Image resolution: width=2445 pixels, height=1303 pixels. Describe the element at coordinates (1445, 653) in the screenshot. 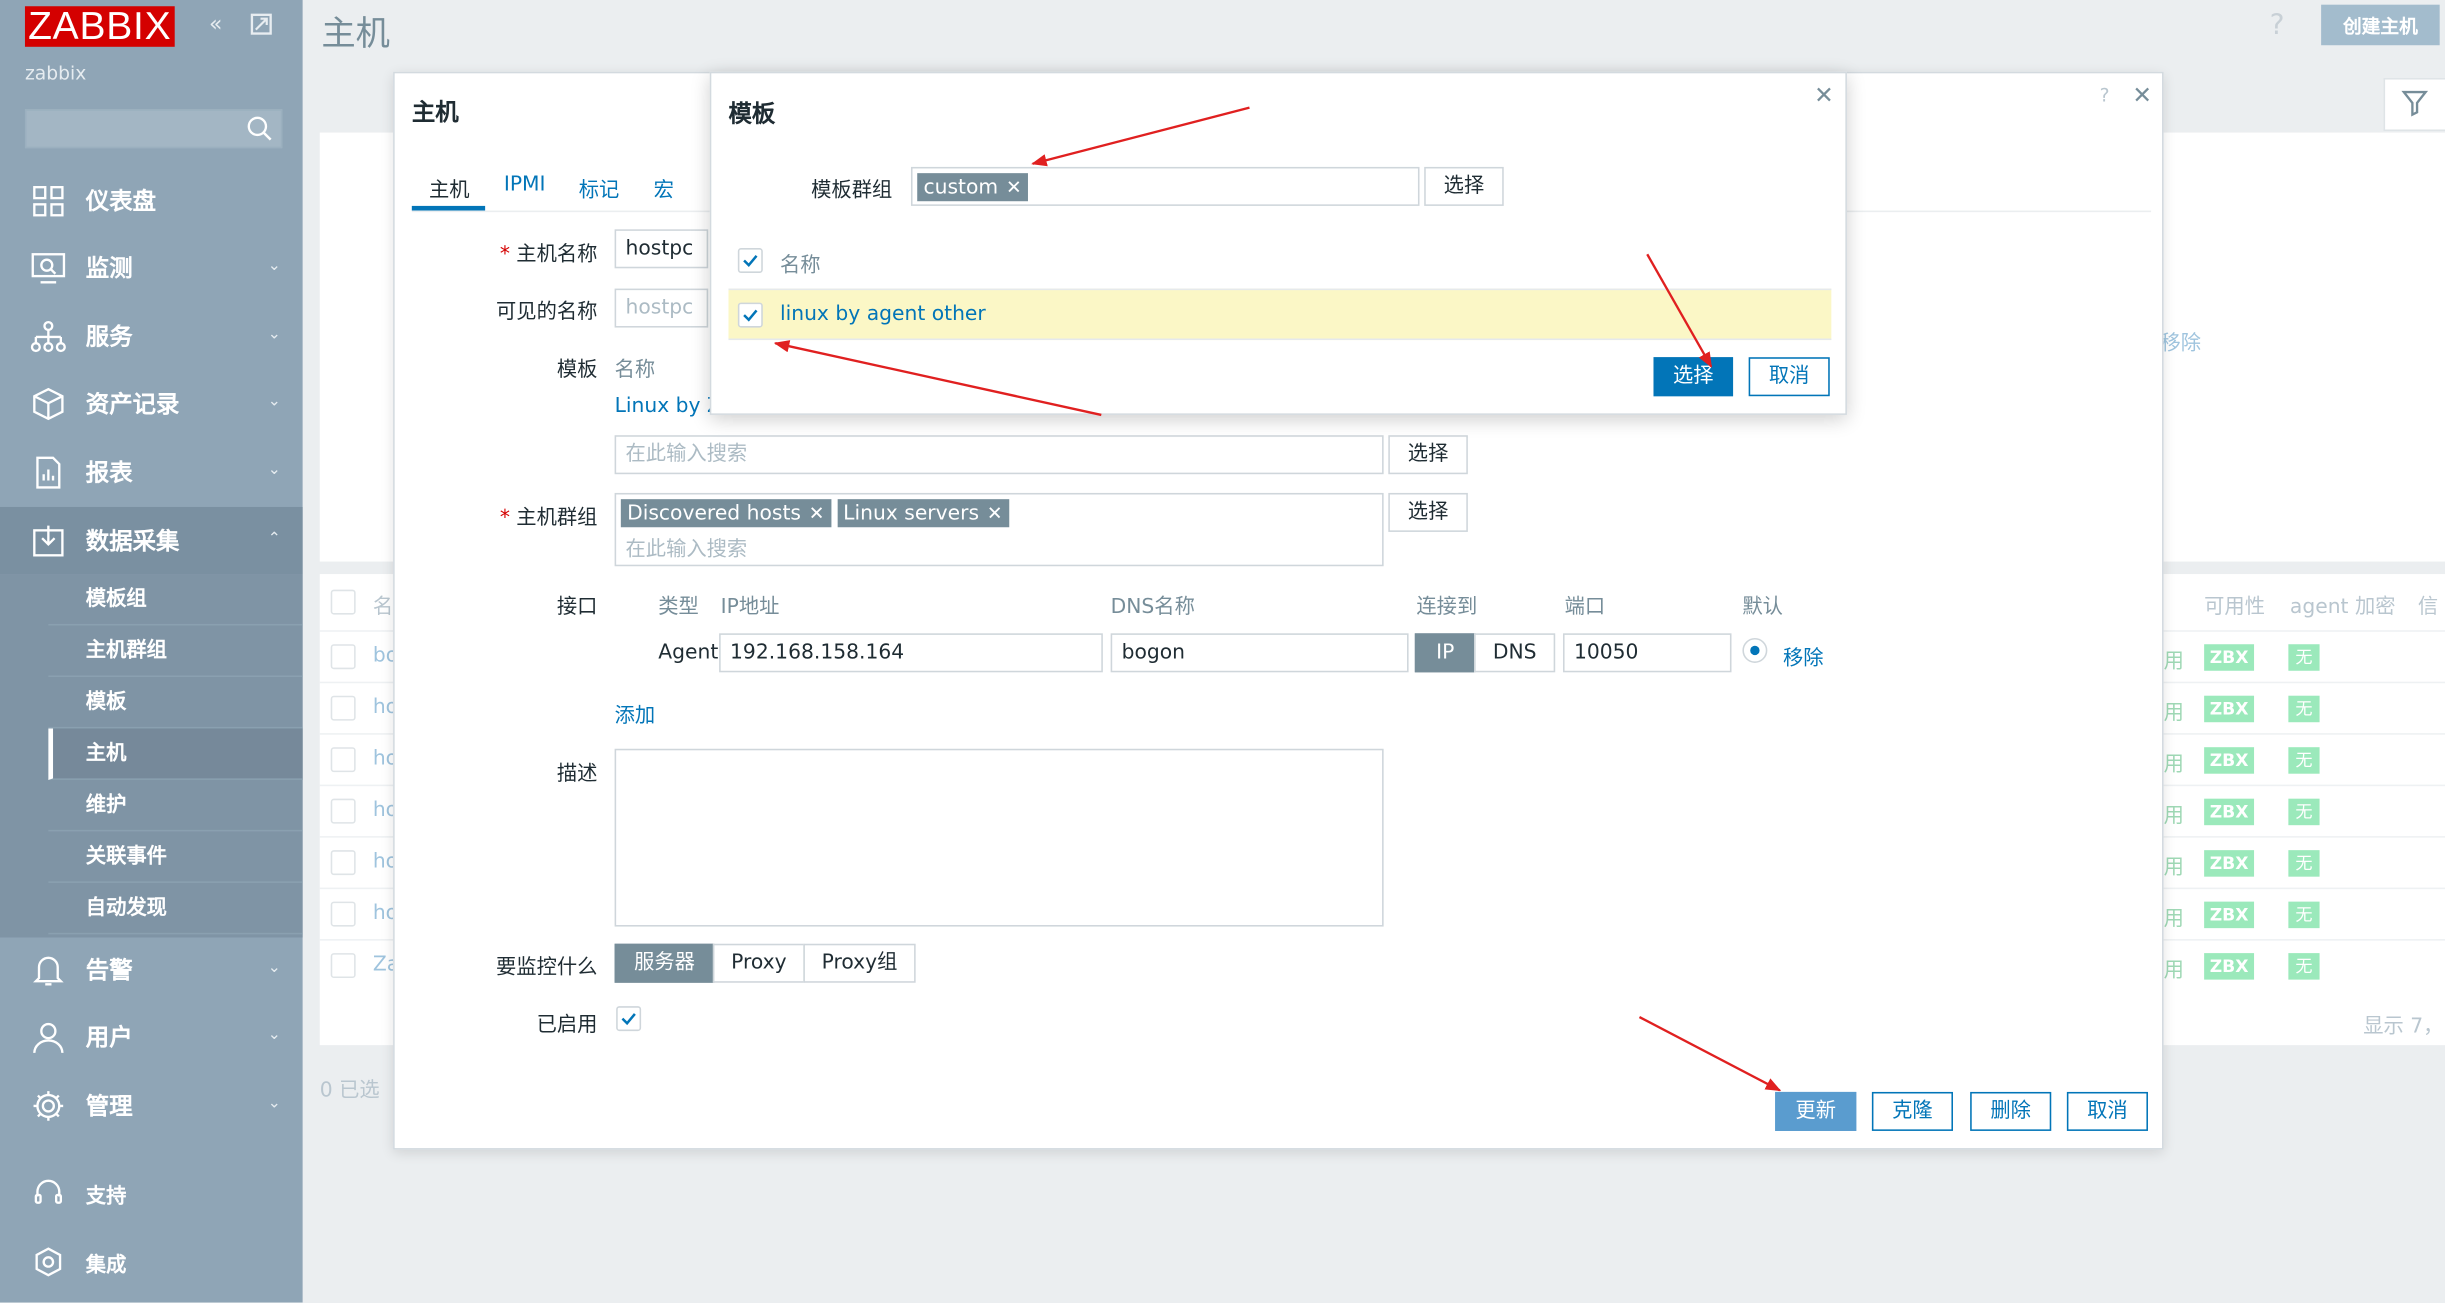

I see `connect-ip-toggle: IP` at that location.